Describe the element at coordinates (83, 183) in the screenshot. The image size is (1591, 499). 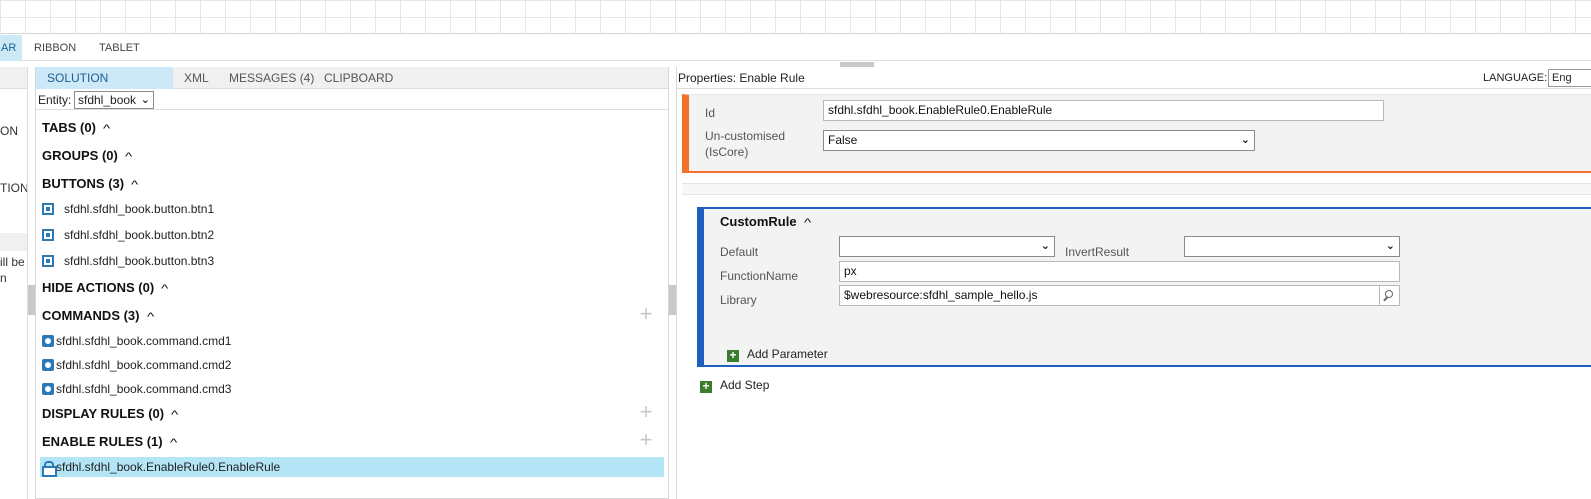
I see `section-label: BUTTONS (3)` at that location.